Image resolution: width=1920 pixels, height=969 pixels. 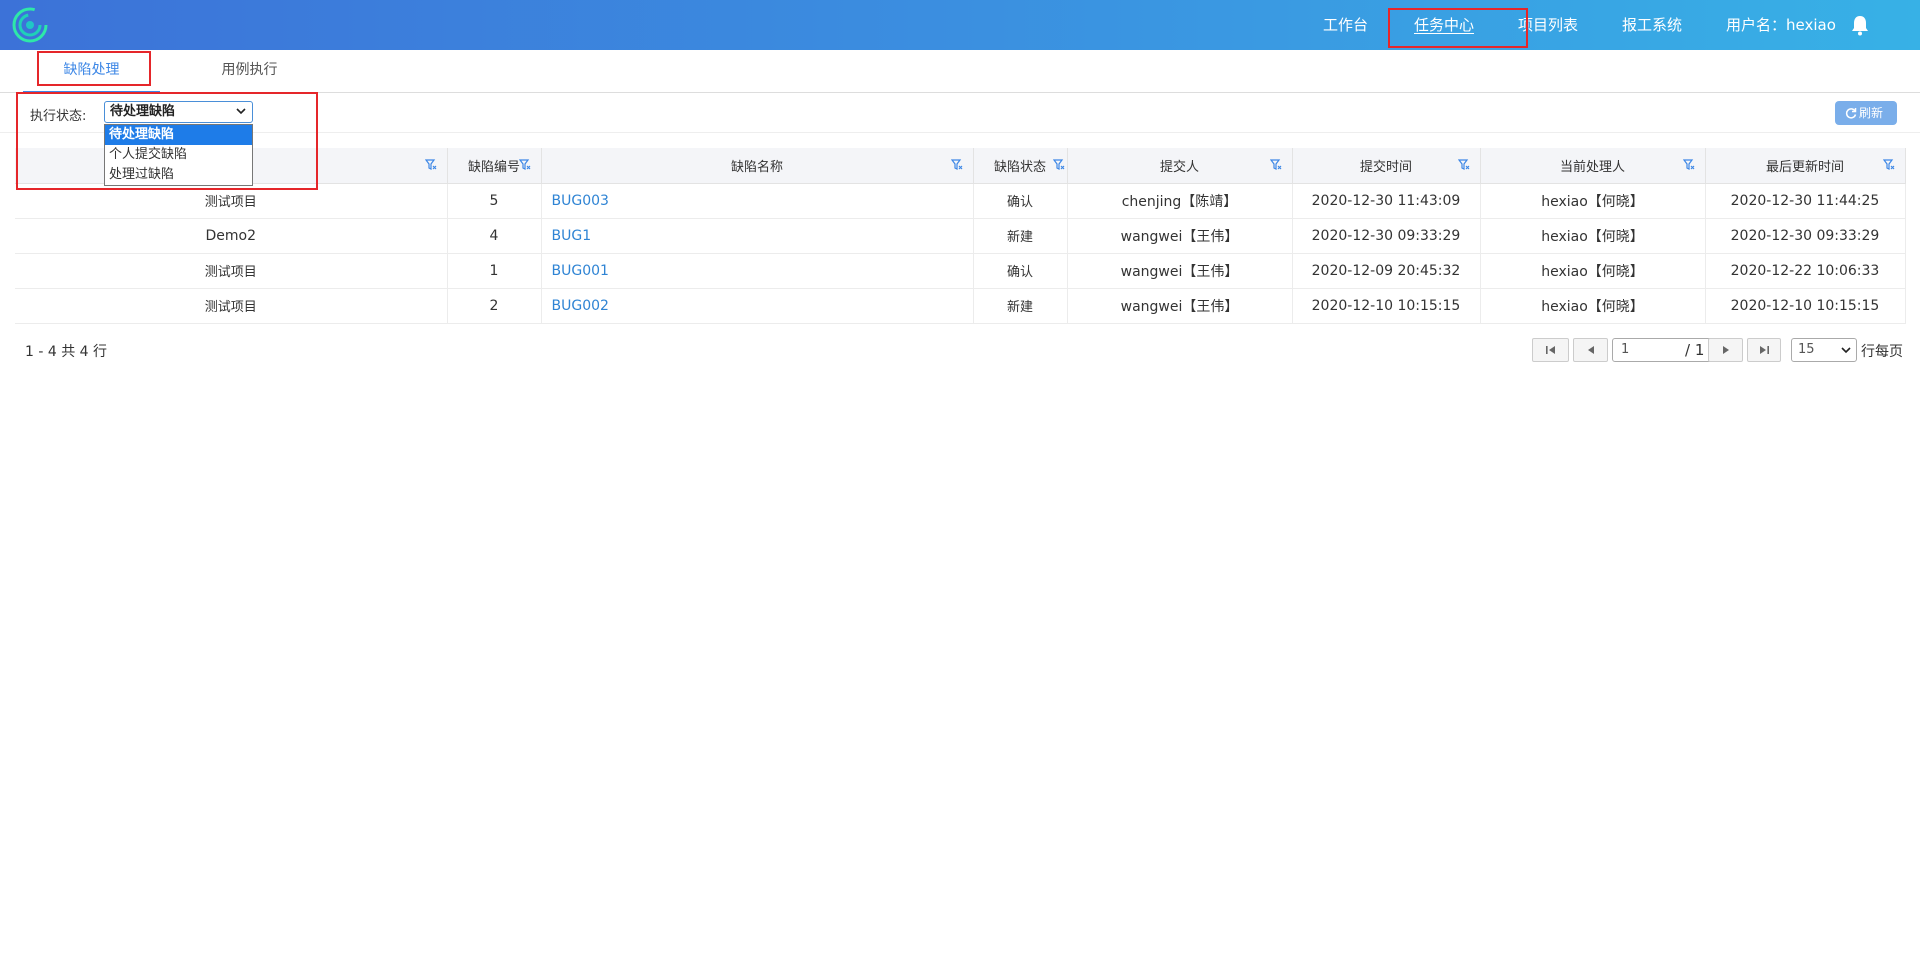 I want to click on first-page-icon, so click(x=1550, y=350).